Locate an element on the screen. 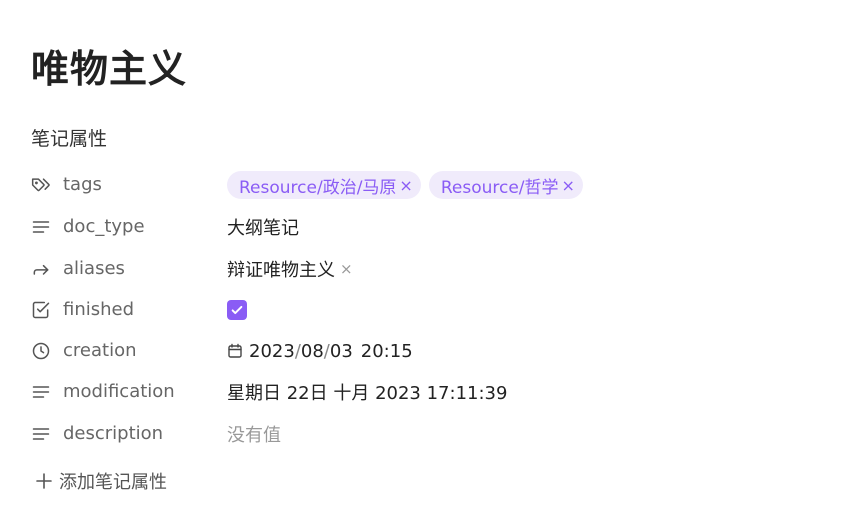 This screenshot has height=524, width=851. property-value-aliases: 辩证唯物主义 × is located at coordinates (290, 269).